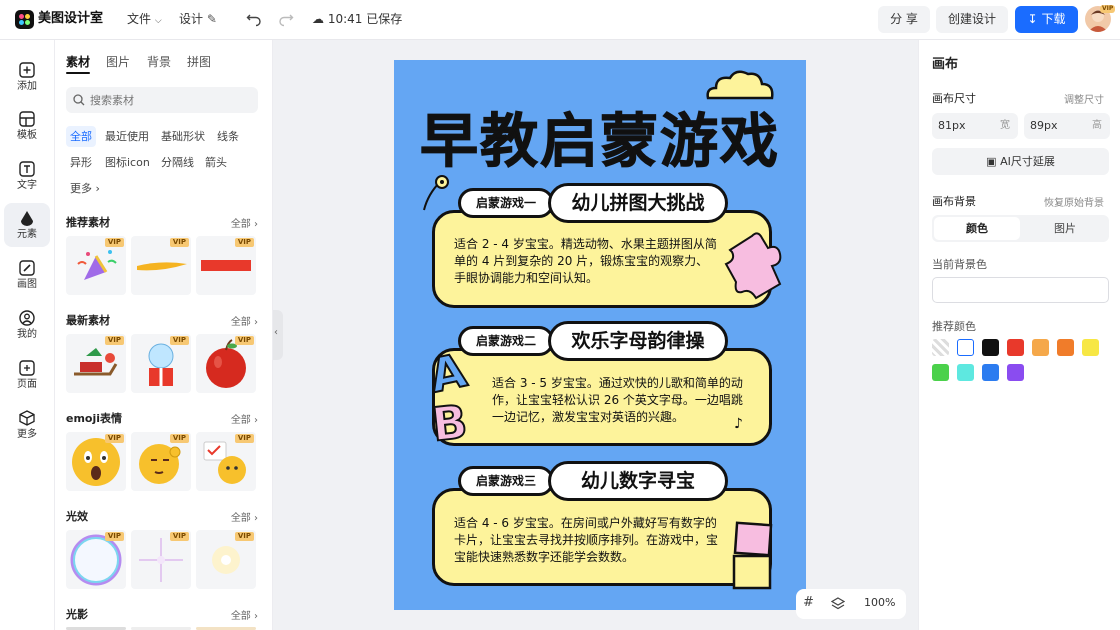 The height and width of the screenshot is (630, 1120). What do you see at coordinates (286, 20) in the screenshot?
I see `redo-icon` at bounding box center [286, 20].